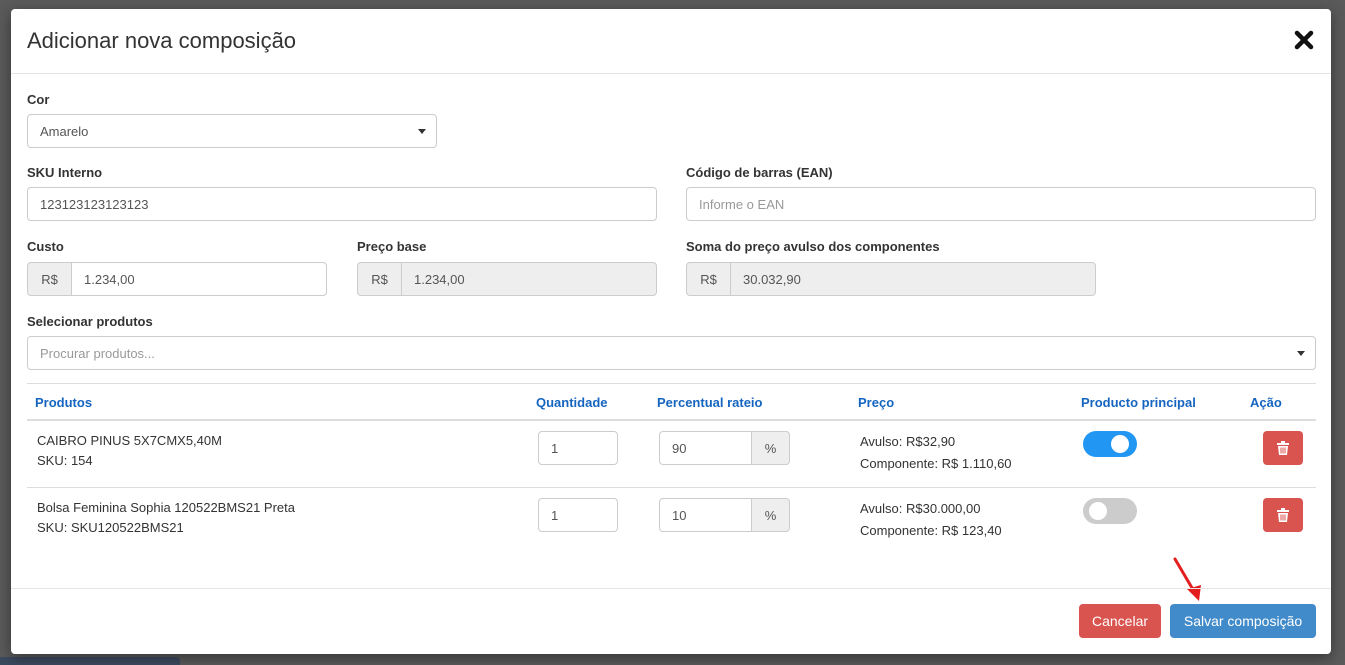 The height and width of the screenshot is (665, 1345). I want to click on product-name: CAIBRO PINUS 5X7CMX5,40M, so click(129, 440).